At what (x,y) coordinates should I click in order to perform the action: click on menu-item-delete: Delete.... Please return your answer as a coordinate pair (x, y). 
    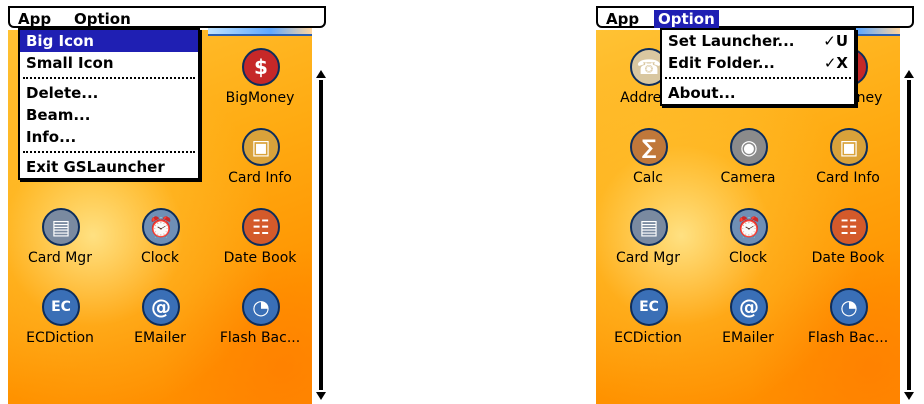
    Looking at the image, I should click on (109, 93).